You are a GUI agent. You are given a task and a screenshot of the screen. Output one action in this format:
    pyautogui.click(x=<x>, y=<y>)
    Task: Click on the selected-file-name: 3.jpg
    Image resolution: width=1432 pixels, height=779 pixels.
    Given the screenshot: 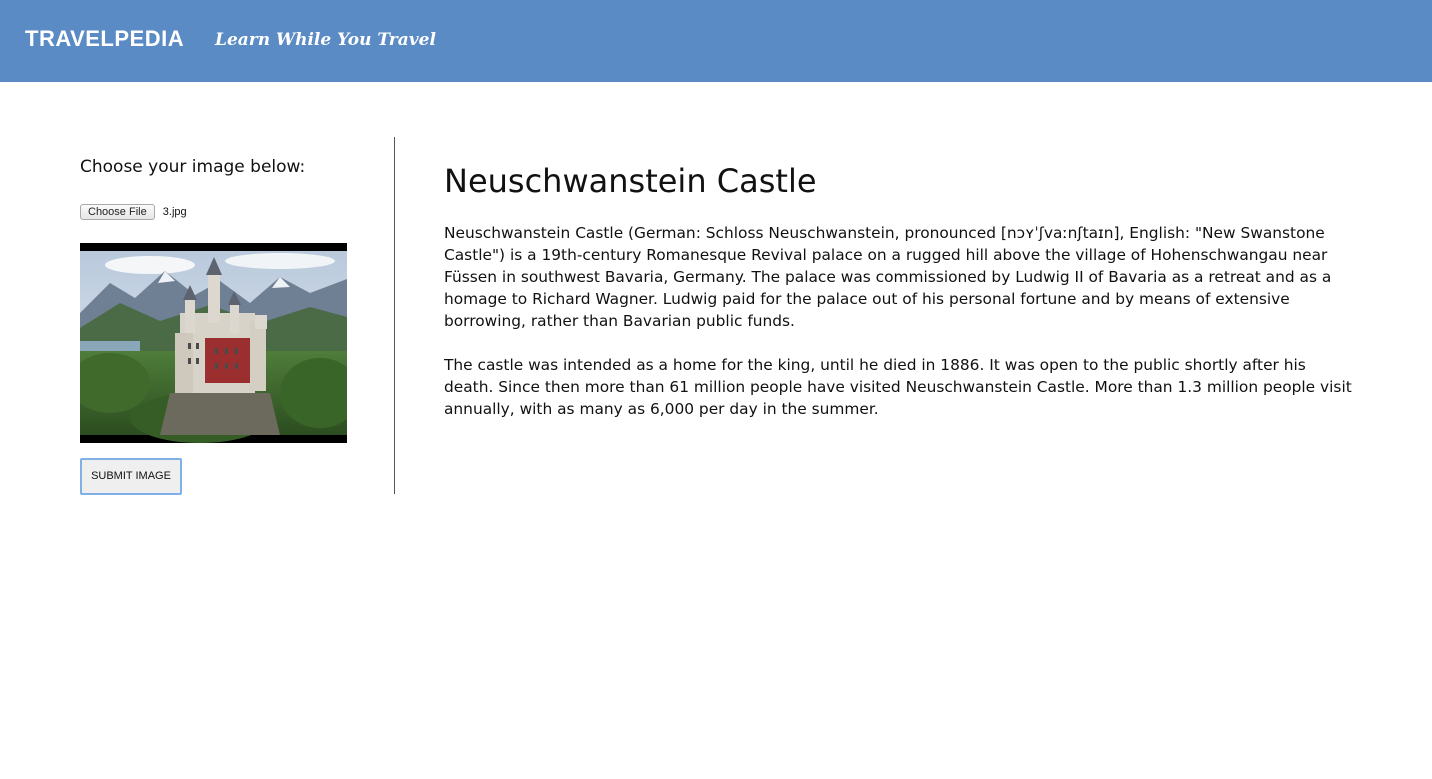 What is the action you would take?
    pyautogui.click(x=174, y=211)
    